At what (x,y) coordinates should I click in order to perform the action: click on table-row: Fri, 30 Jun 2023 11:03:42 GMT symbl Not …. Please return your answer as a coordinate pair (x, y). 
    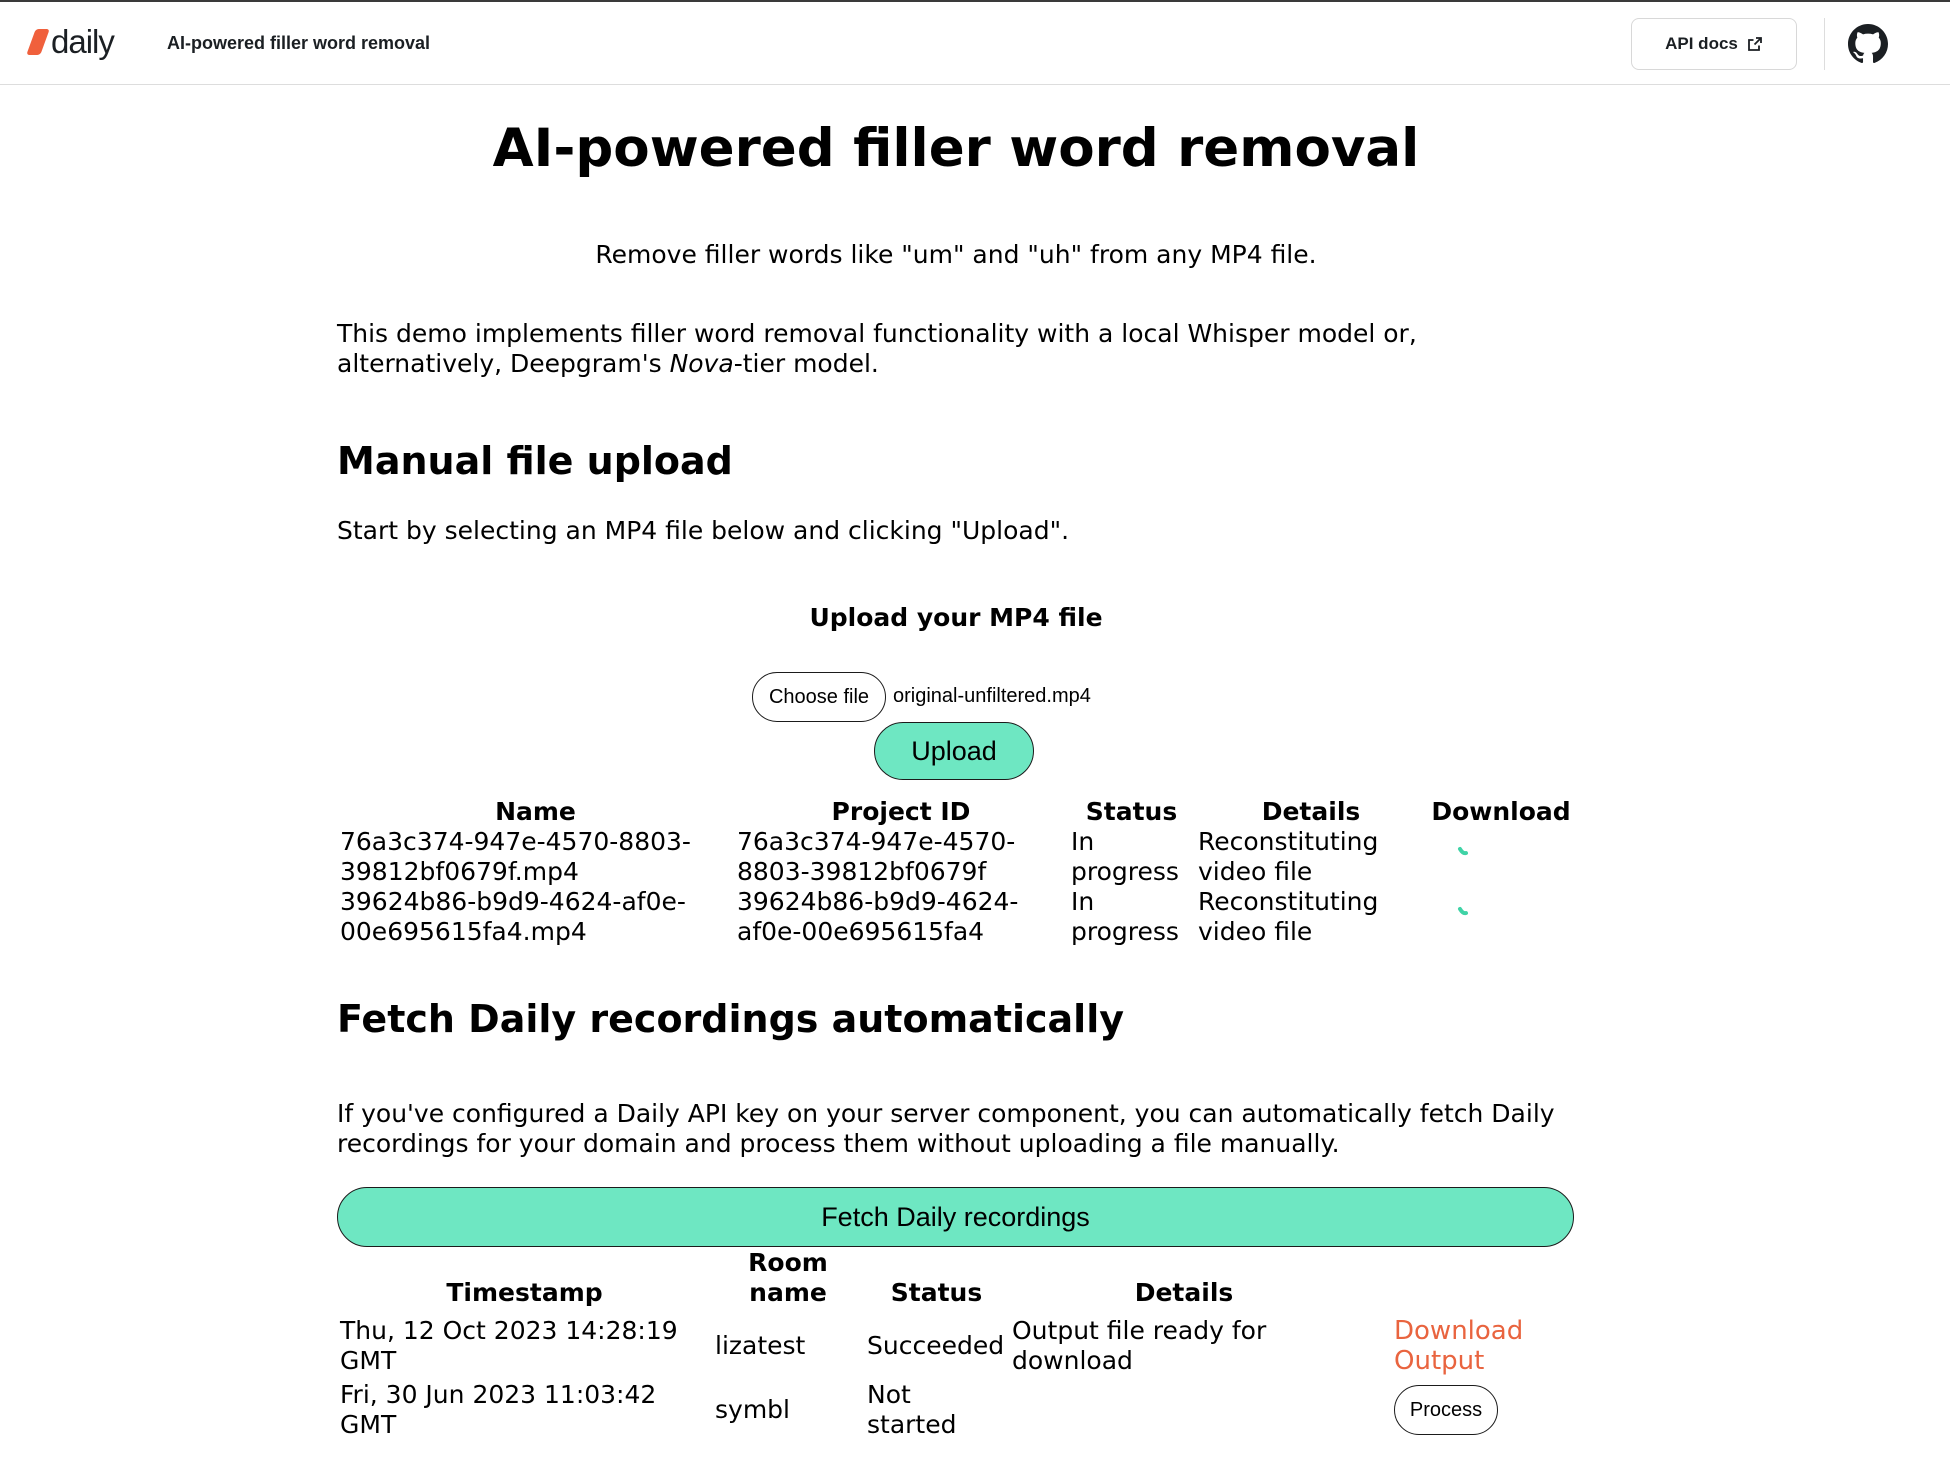
    Looking at the image, I should click on (956, 1410).